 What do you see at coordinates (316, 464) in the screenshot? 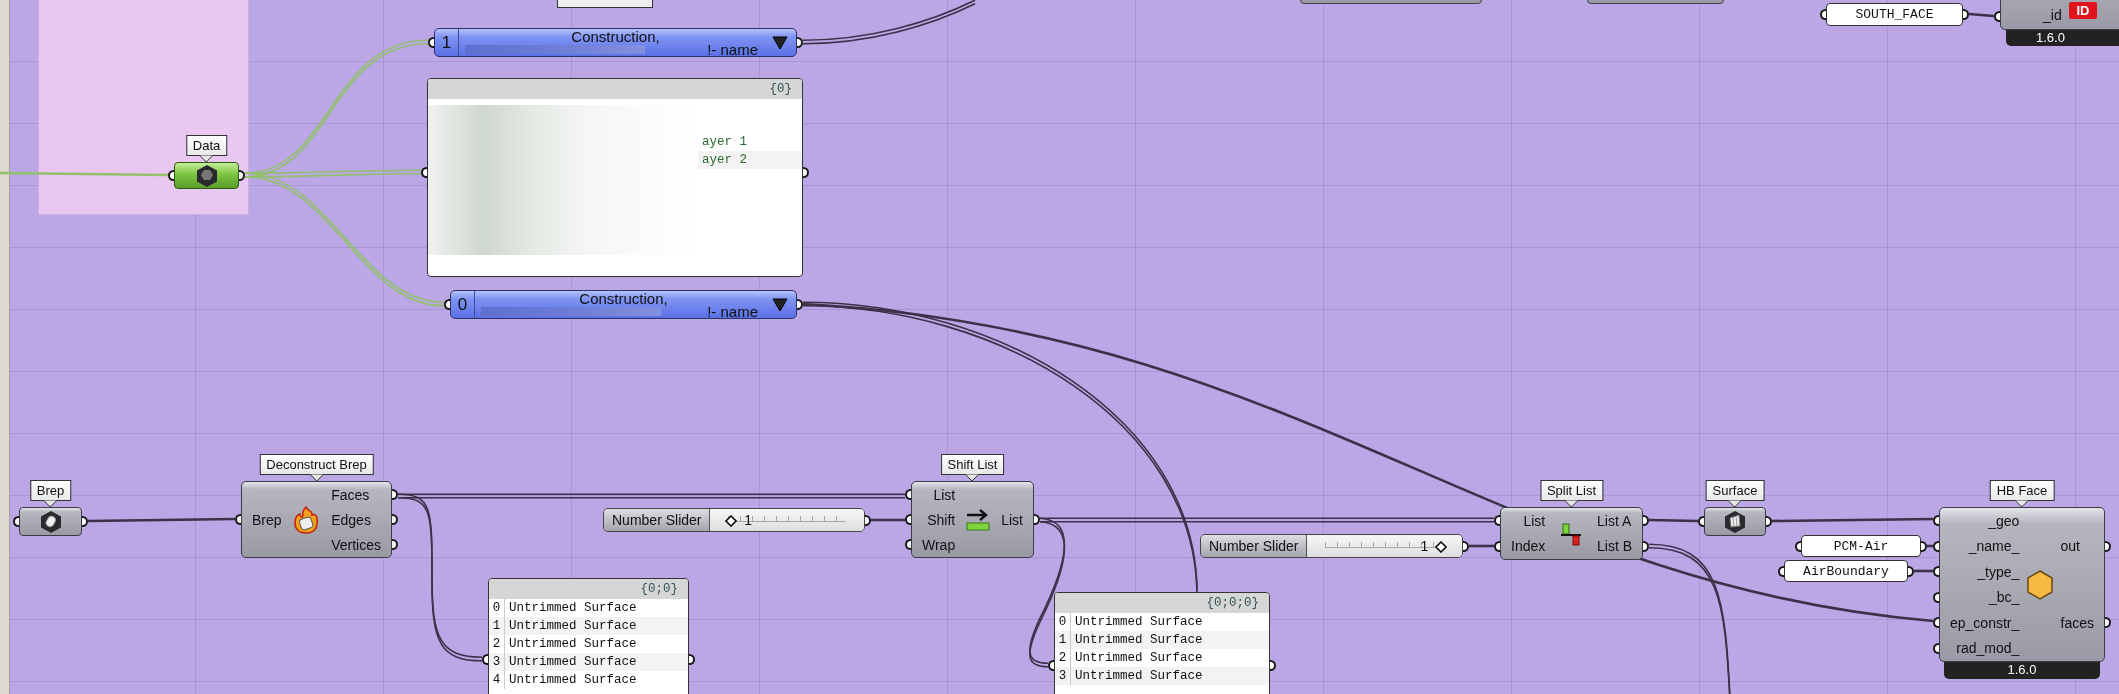
I see `node-label: Deconstruct Brep` at bounding box center [316, 464].